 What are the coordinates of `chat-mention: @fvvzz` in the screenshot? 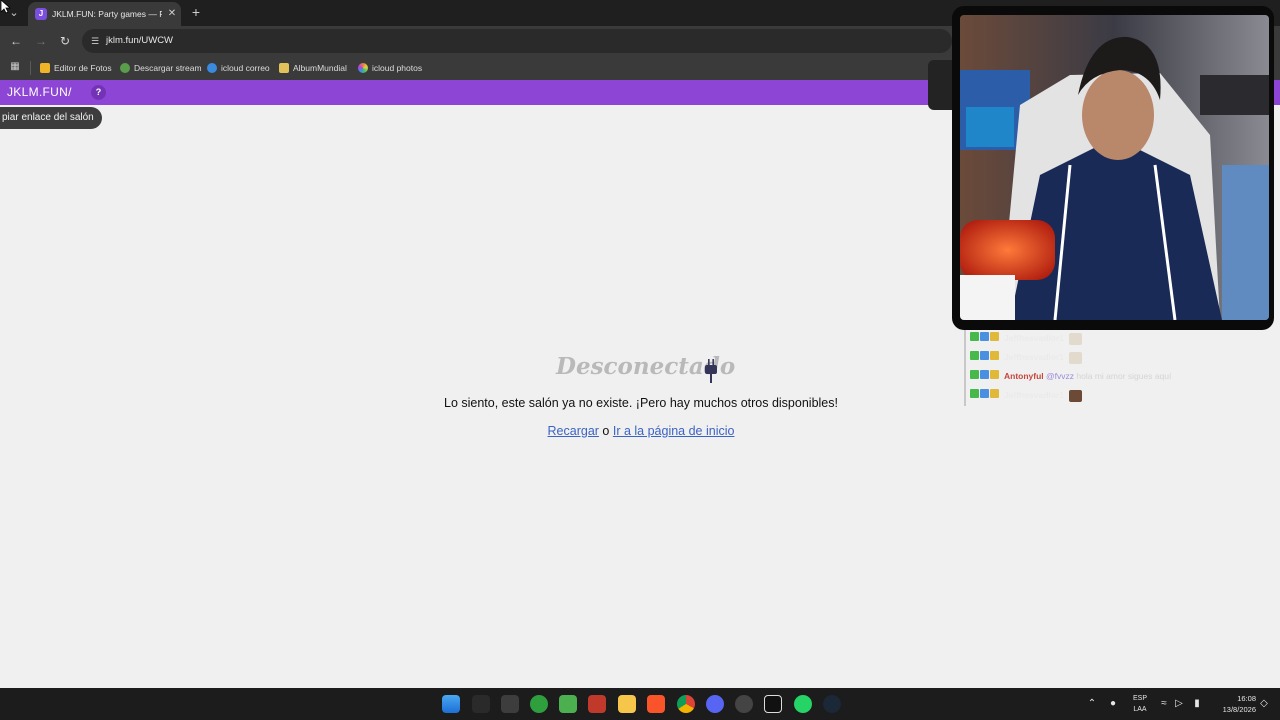 It's located at (1060, 376).